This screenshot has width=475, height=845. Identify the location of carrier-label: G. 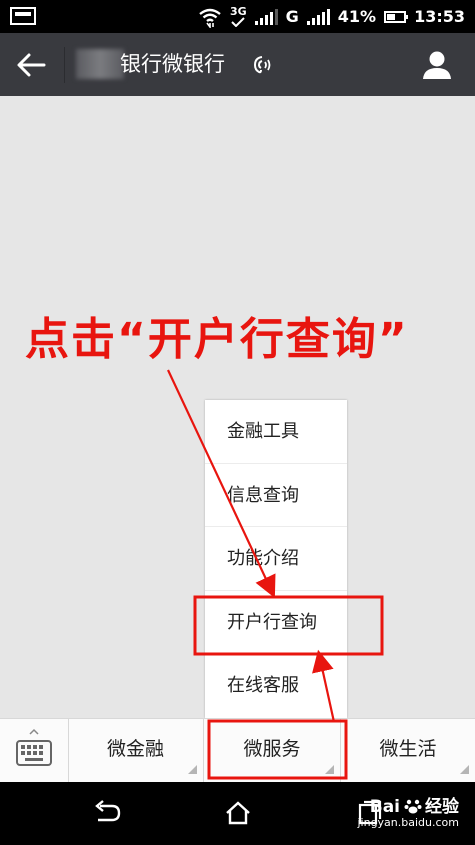
(292, 16).